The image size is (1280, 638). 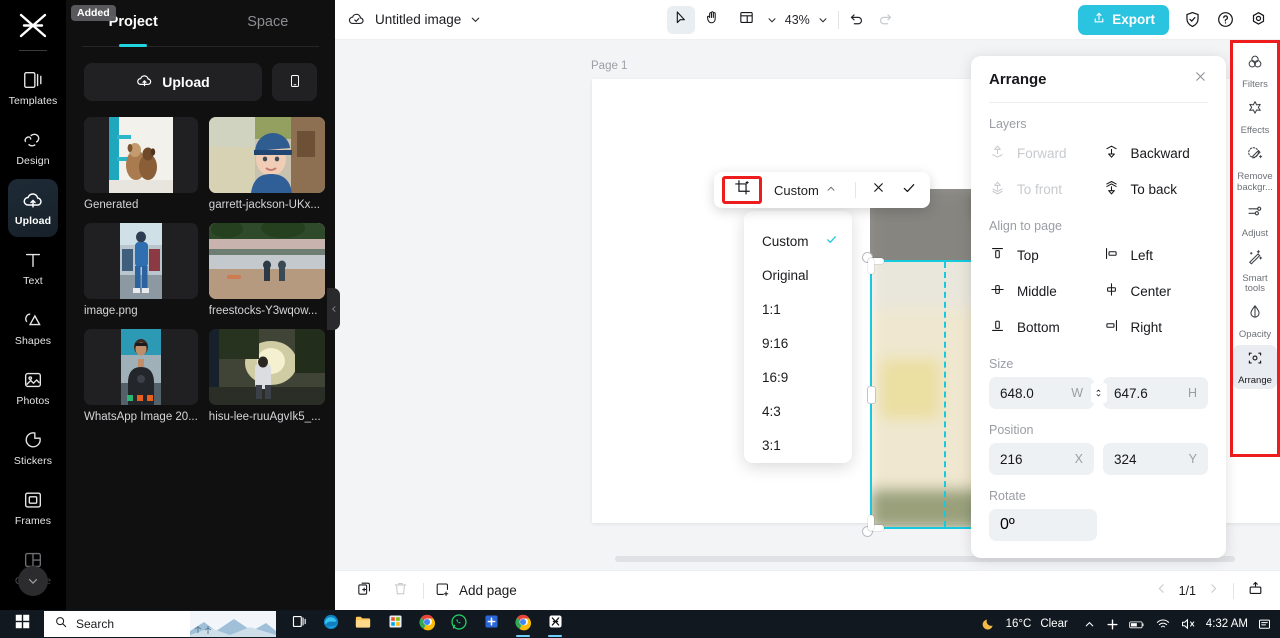 I want to click on rotate-input: 0º, so click(x=1043, y=525).